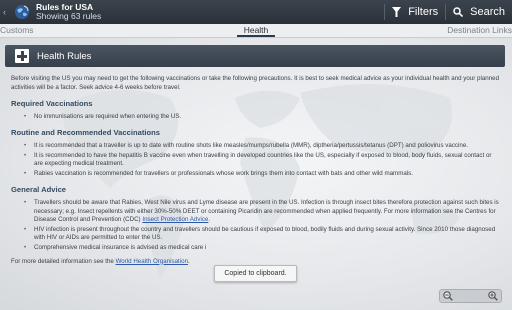 The width and height of the screenshot is (512, 310). I want to click on search-button: Search, so click(479, 12).